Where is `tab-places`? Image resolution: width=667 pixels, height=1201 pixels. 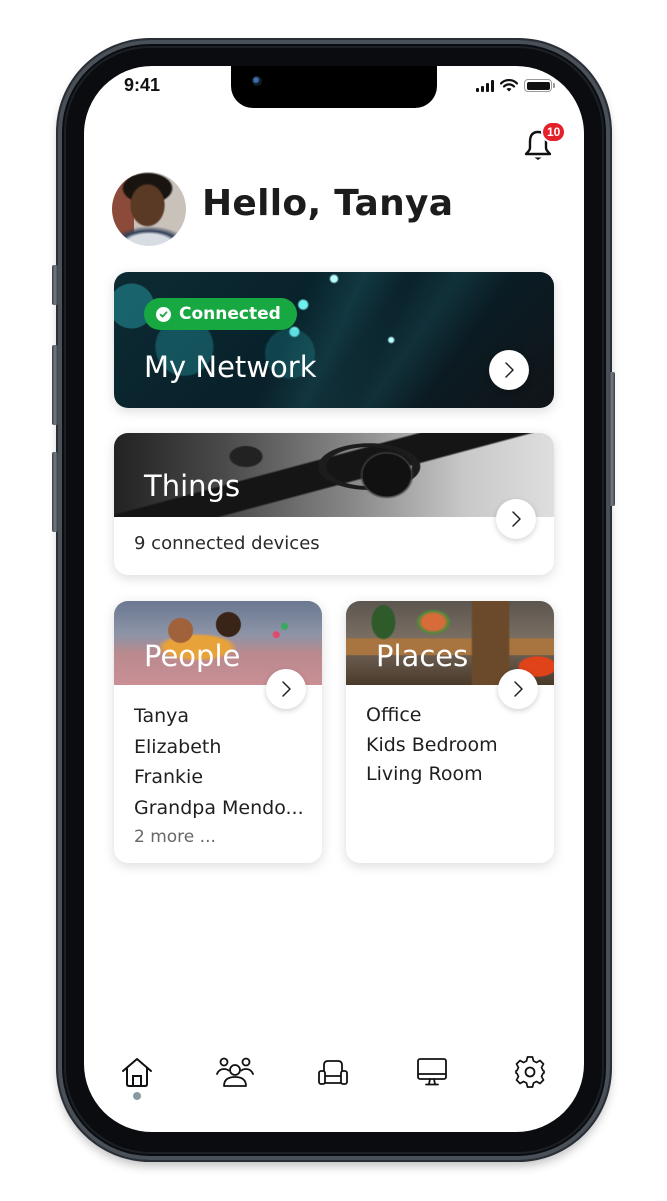 tab-places is located at coordinates (333, 1072).